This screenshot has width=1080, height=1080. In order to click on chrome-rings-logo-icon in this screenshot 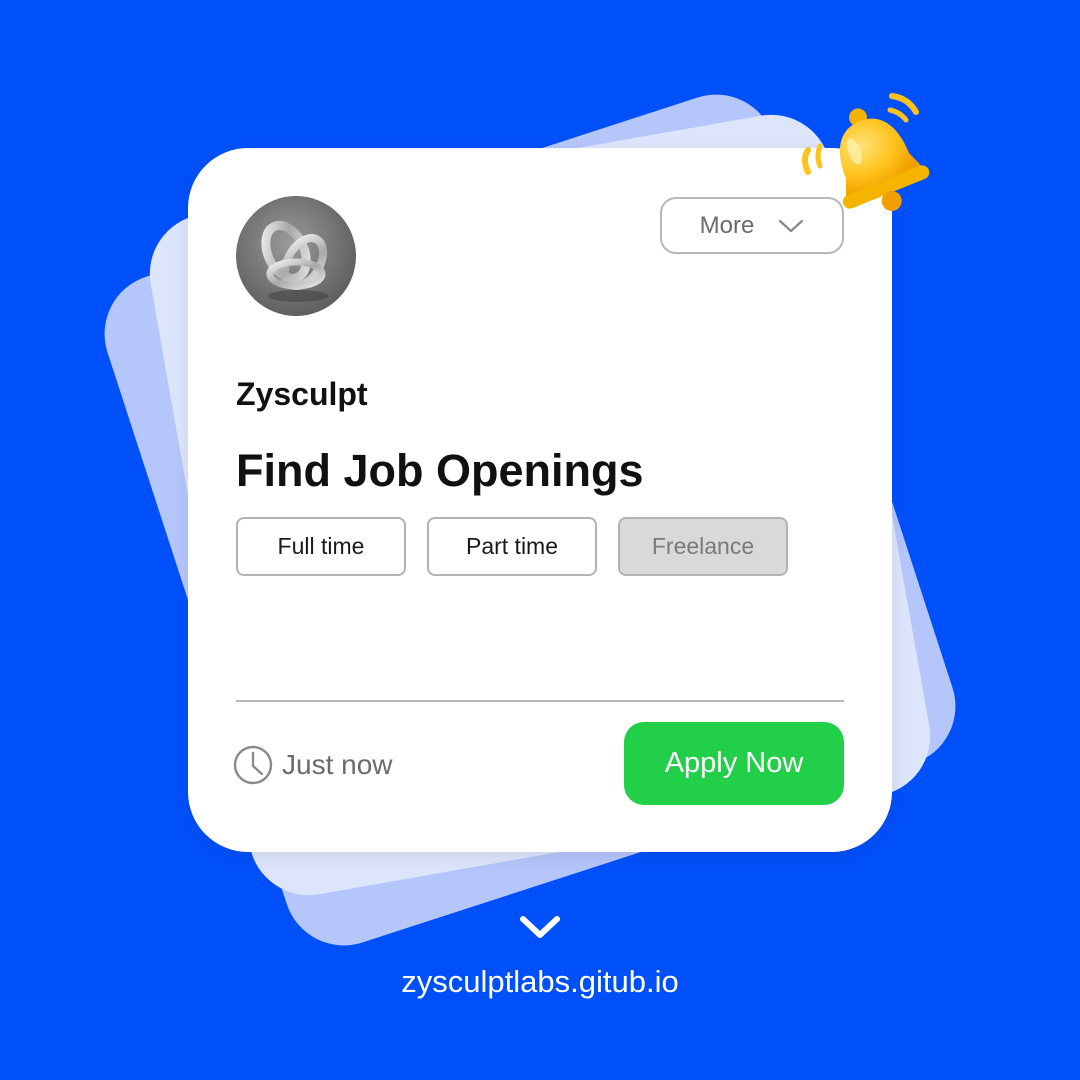, I will do `click(294, 261)`.